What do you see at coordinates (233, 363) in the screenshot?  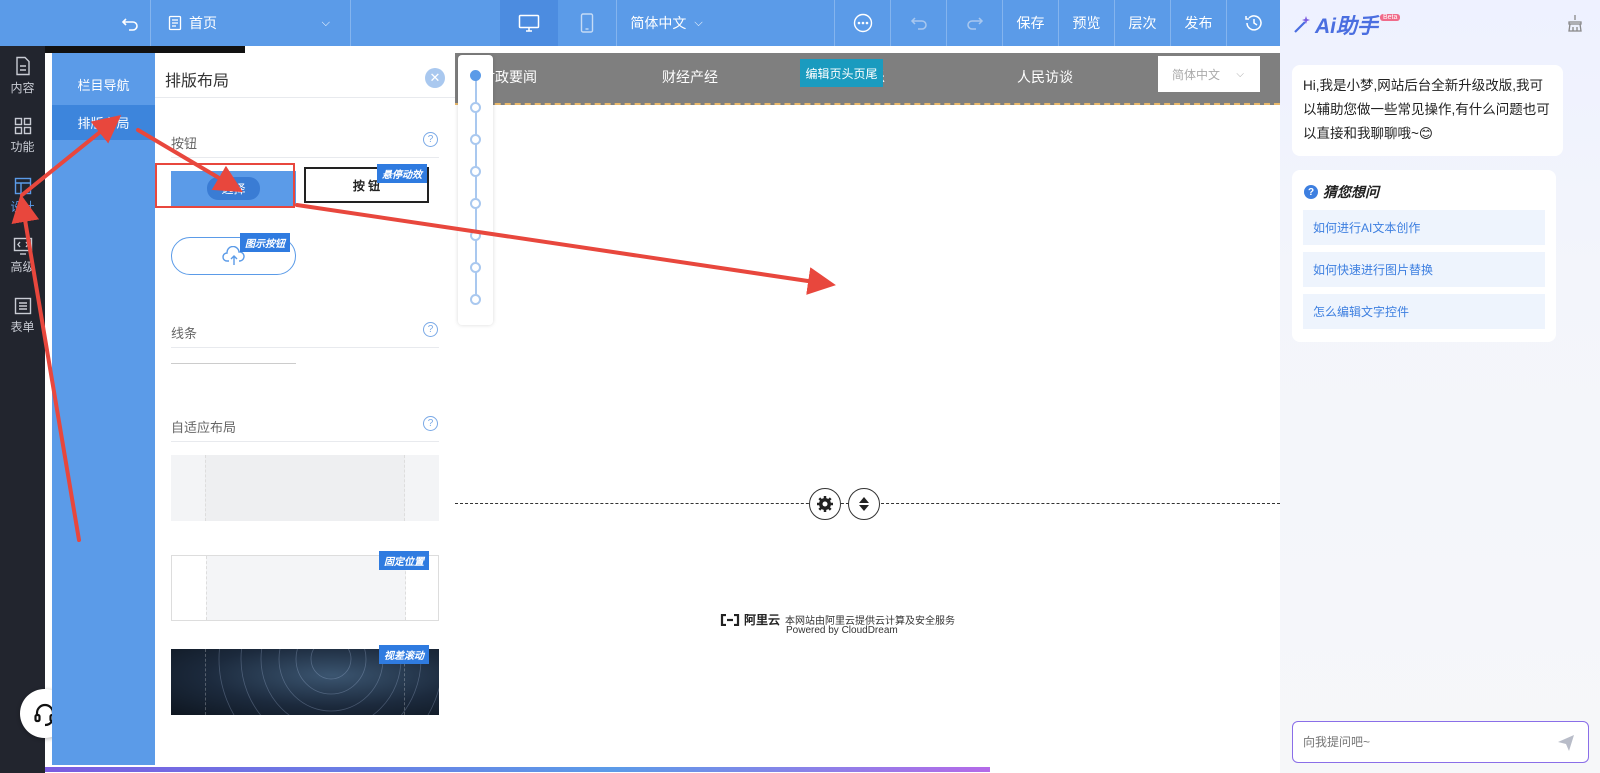 I see `line-sample` at bounding box center [233, 363].